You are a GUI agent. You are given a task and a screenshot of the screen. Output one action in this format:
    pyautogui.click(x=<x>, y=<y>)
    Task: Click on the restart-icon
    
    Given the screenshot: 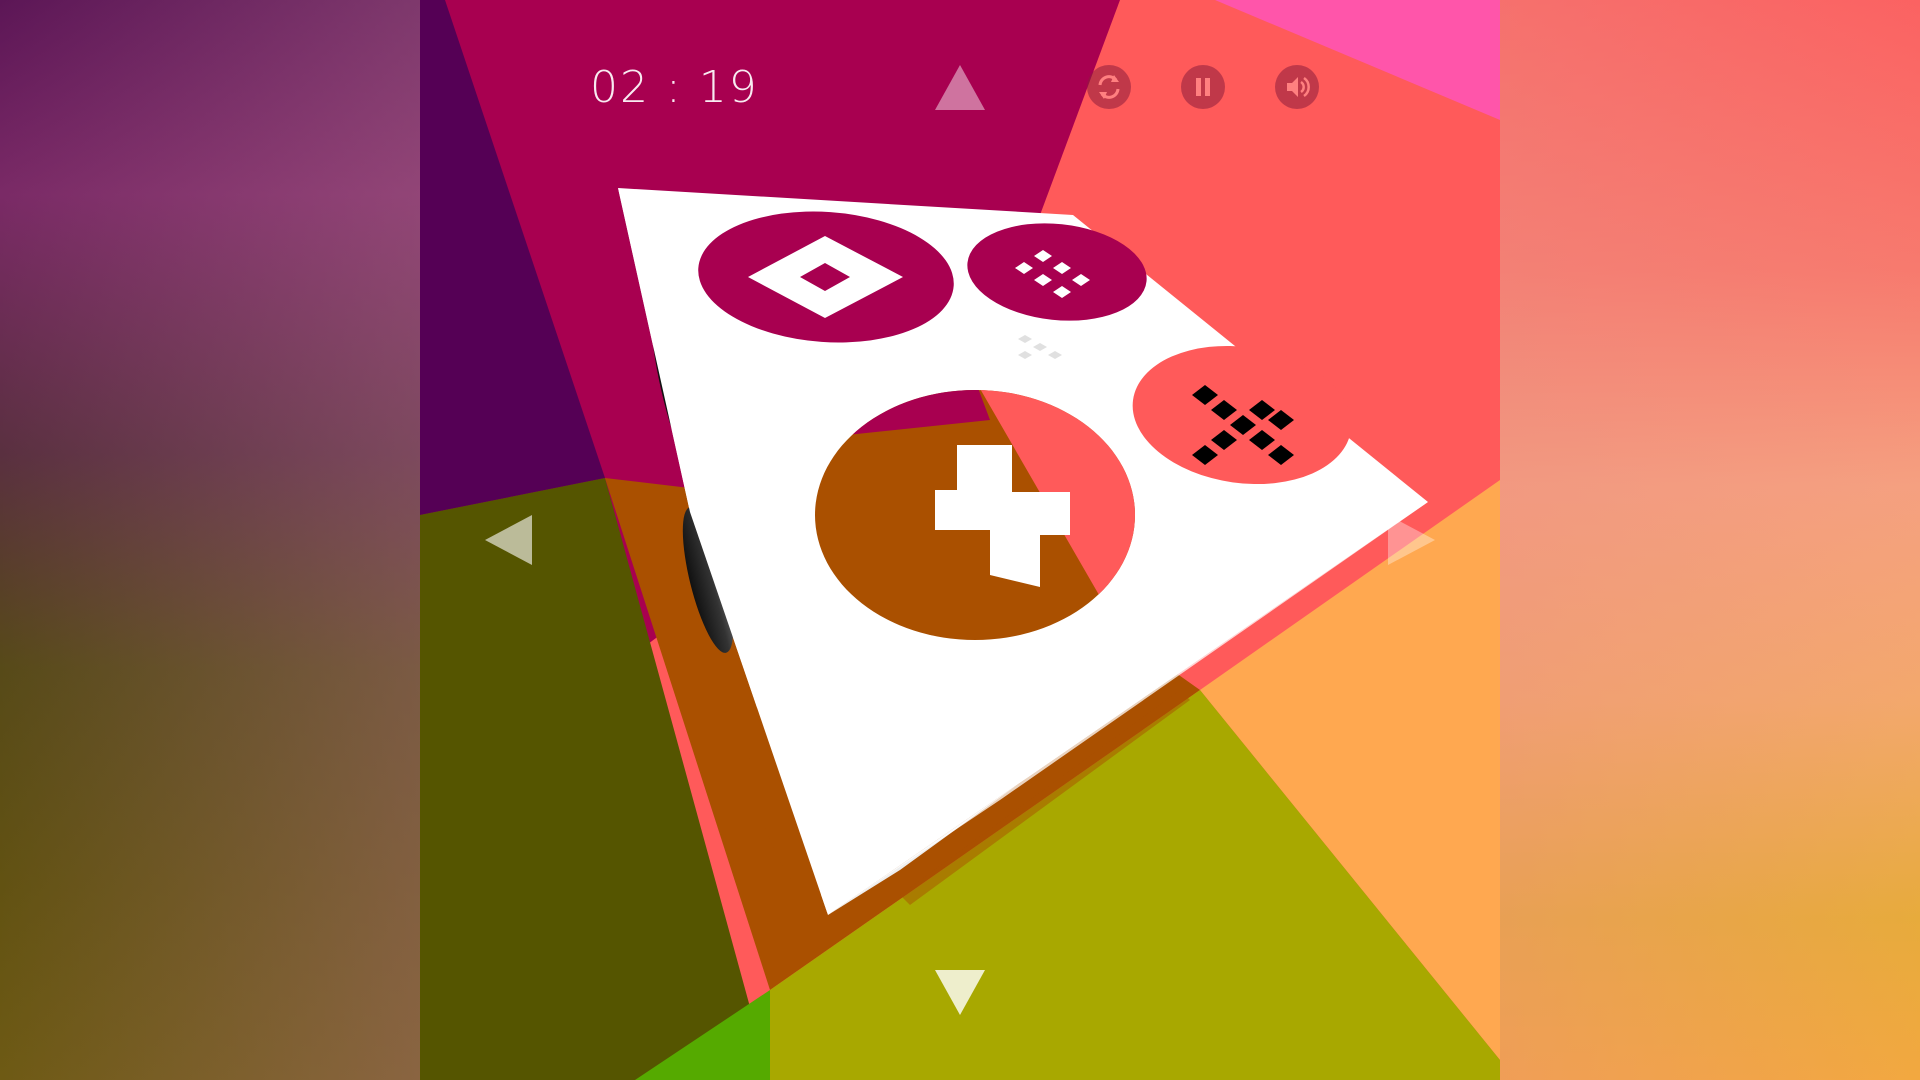 What is the action you would take?
    pyautogui.click(x=1109, y=87)
    